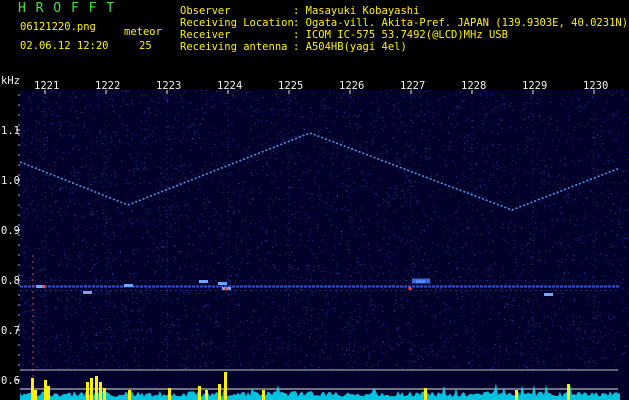  I want to click on time-label: 1229, so click(534, 86).